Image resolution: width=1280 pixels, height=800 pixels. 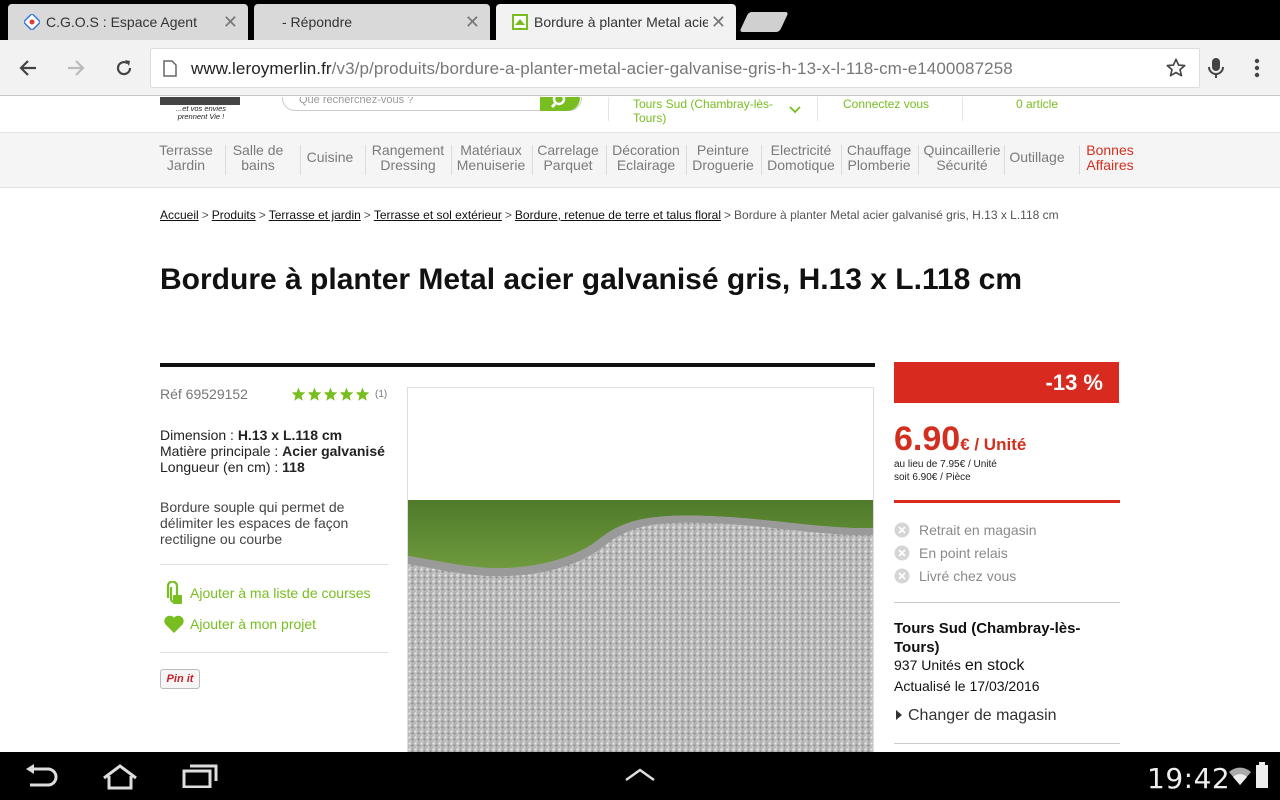 I want to click on price-per-piece: soit 6.90€ / Pièce, so click(x=932, y=477).